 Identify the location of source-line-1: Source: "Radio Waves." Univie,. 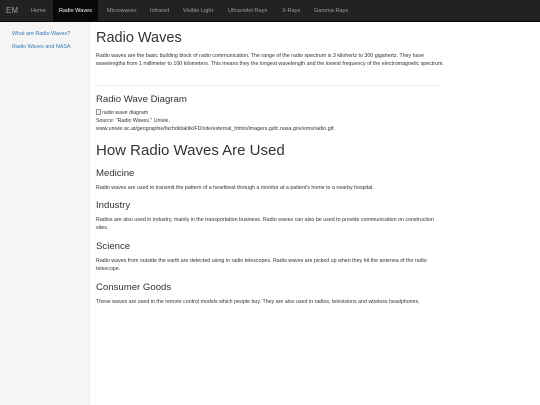
(133, 121).